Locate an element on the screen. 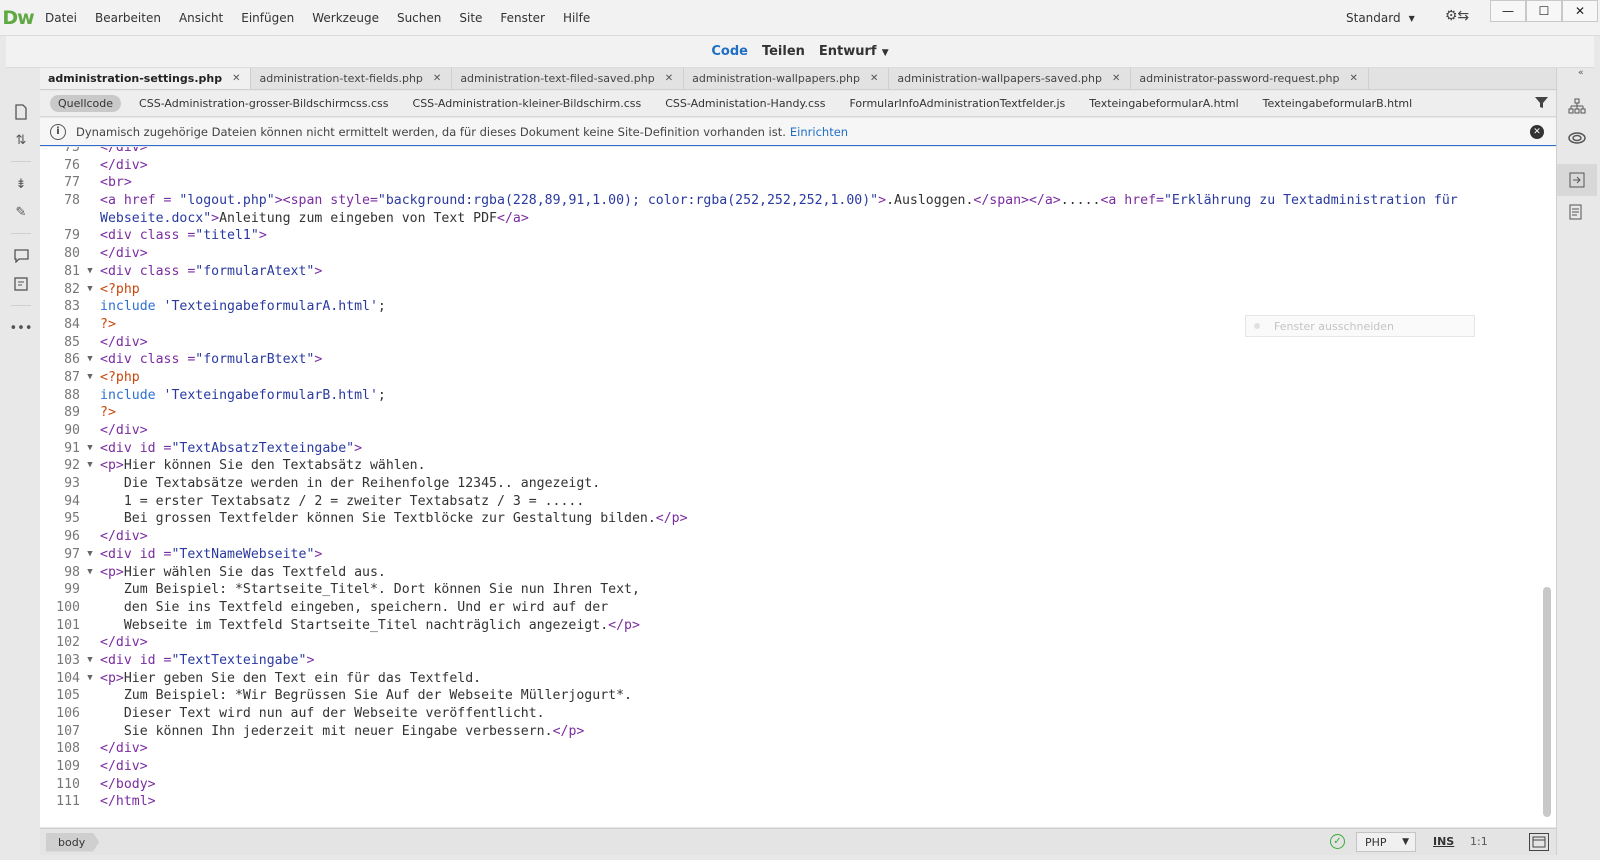 This screenshot has height=860, width=1600. code-line: 89 ?> is located at coordinates (785, 413).